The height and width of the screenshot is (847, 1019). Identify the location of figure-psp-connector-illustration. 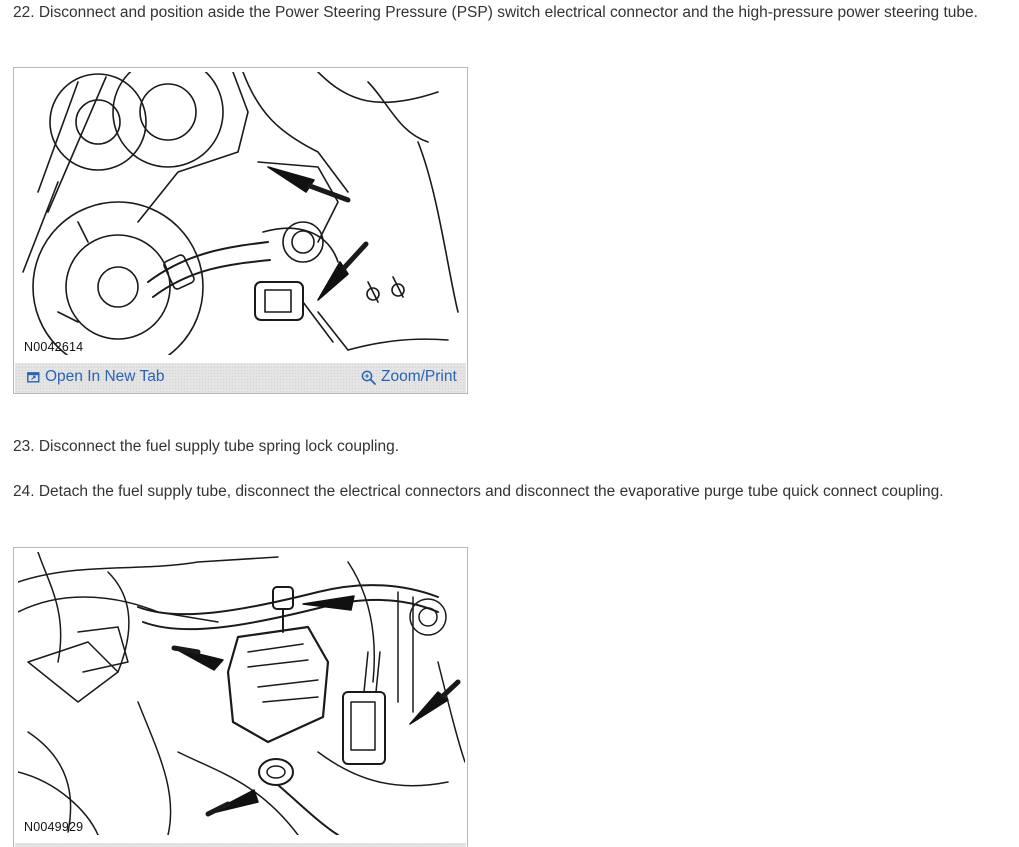
(240, 213).